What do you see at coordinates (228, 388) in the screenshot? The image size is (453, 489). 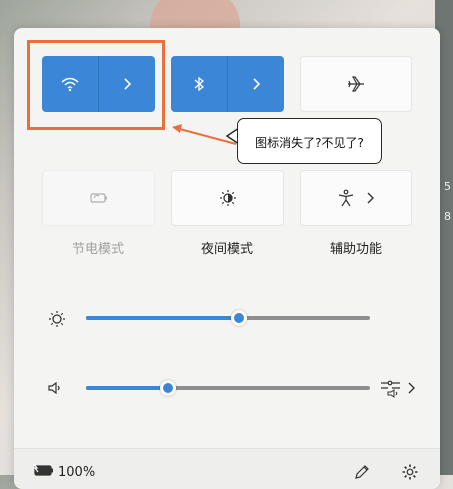 I see `volume-slider` at bounding box center [228, 388].